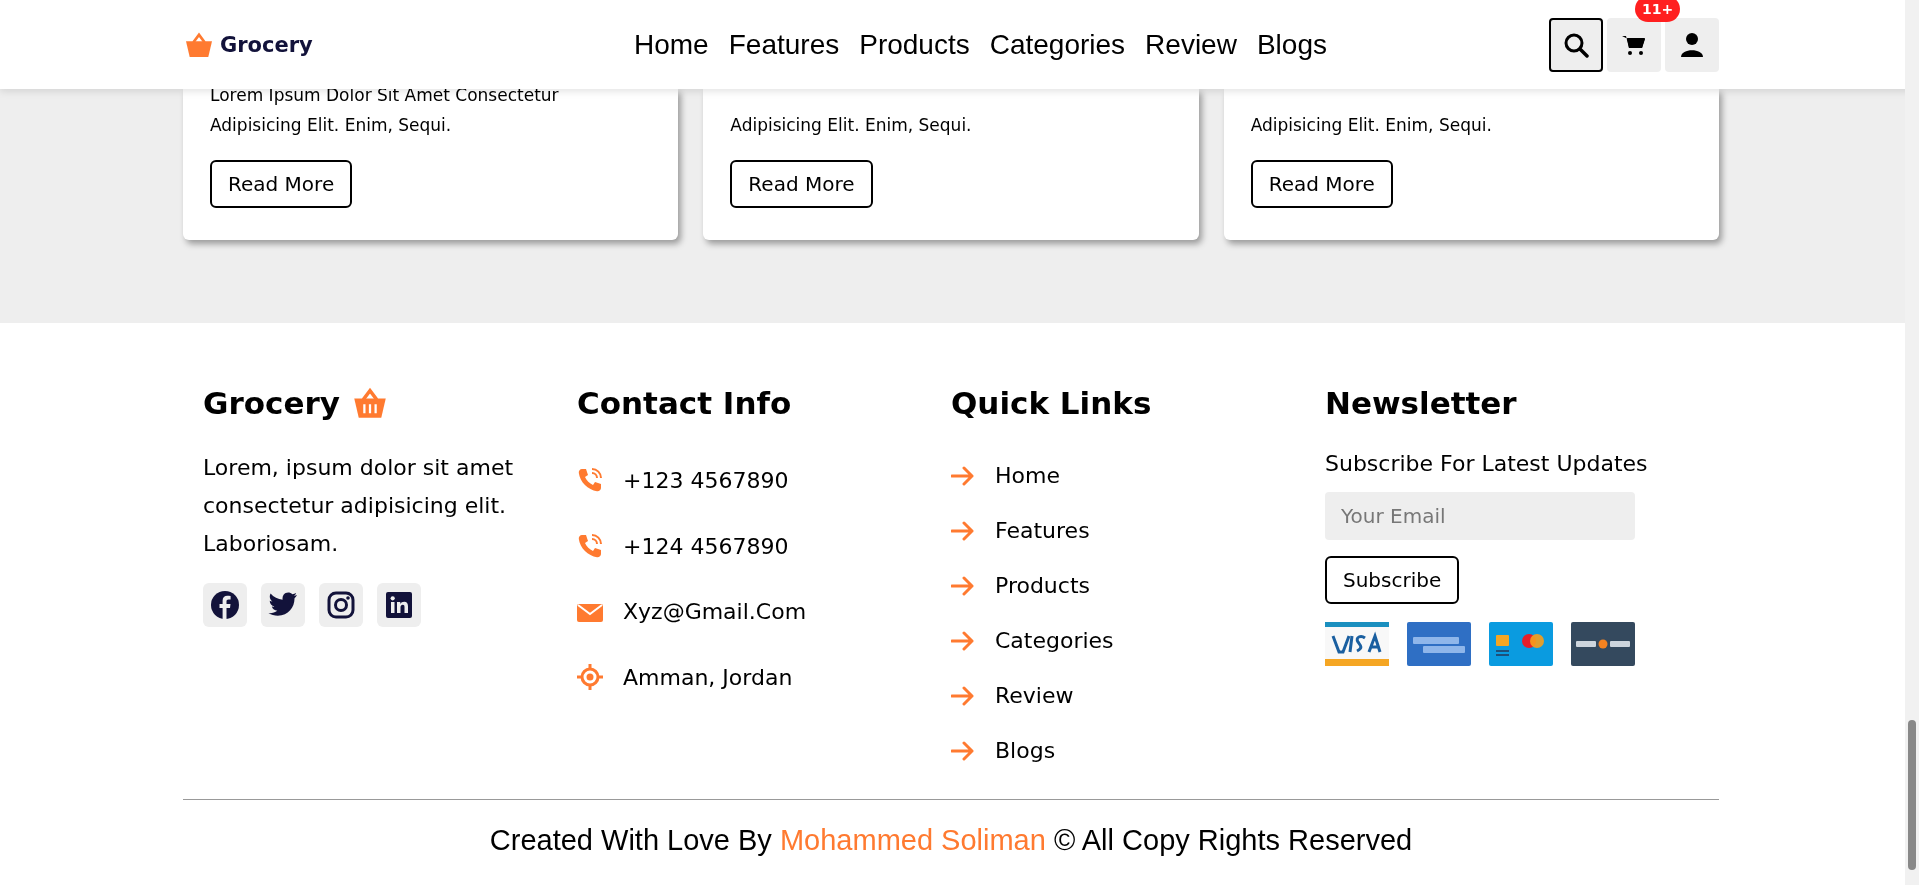  I want to click on bird-icon, so click(283, 605).